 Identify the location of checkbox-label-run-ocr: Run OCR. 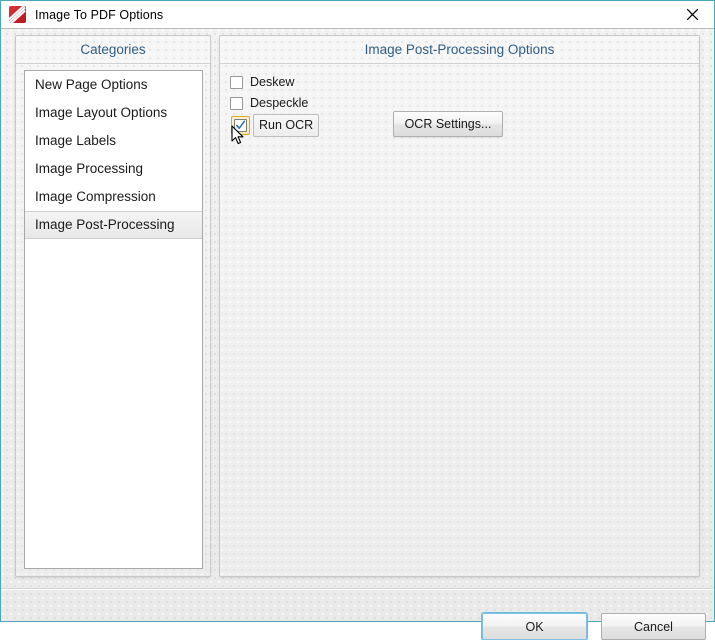
(286, 124).